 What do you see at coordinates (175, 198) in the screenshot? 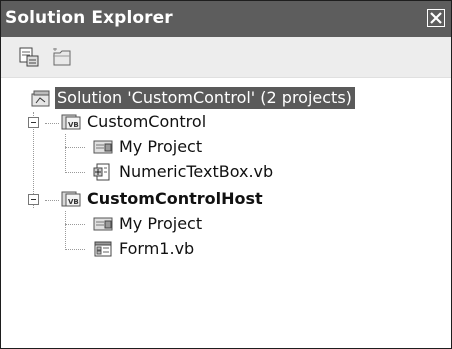
I see `tree-item-label: CustomControlHost` at bounding box center [175, 198].